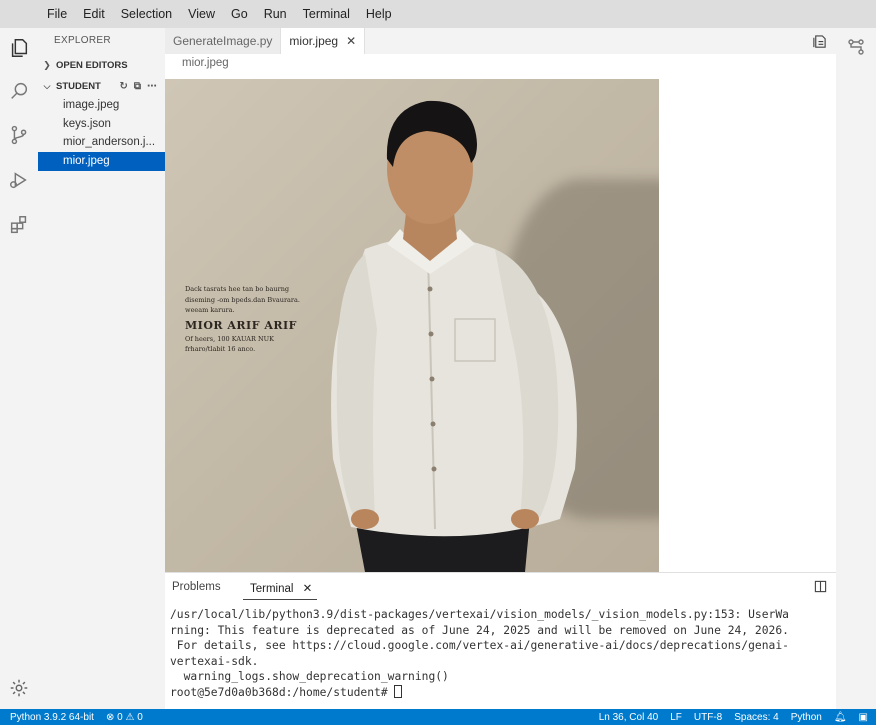 The image size is (876, 725). Describe the element at coordinates (500, 41) in the screenshot. I see `editor-tabs: GenerateImage.py mior.jpeg ✕` at that location.